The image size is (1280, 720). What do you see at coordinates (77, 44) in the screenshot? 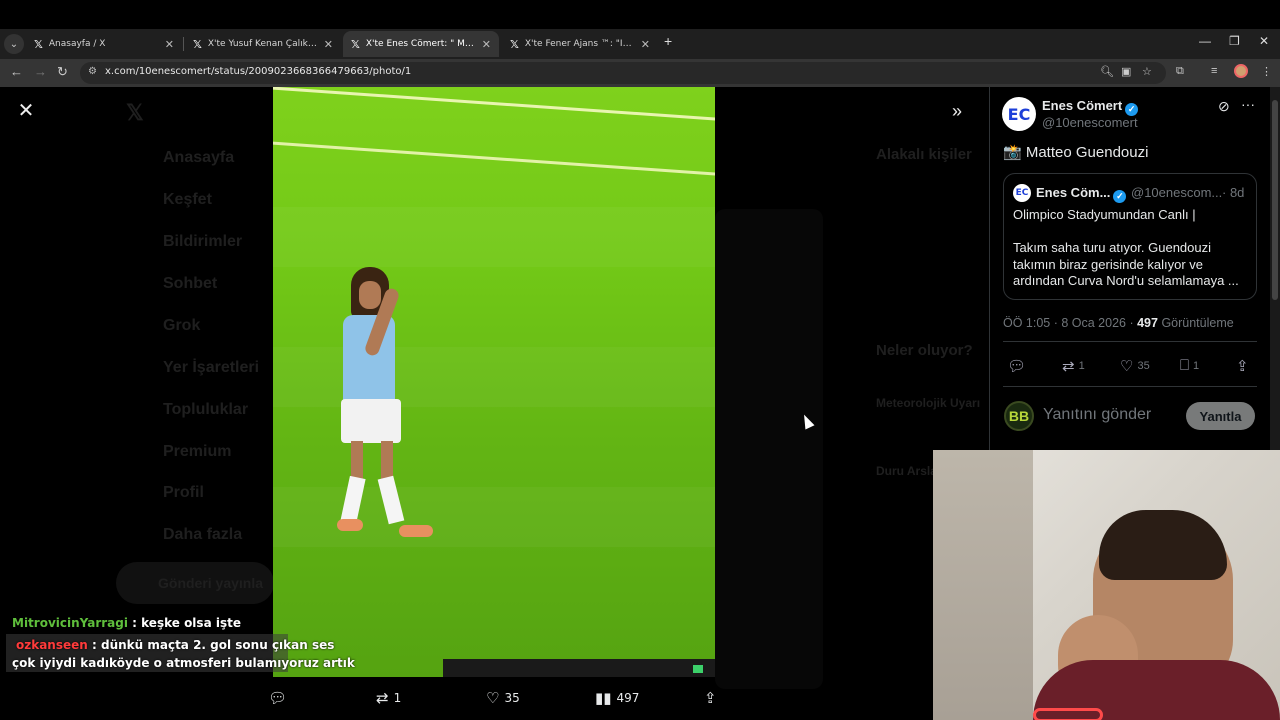
I see `tab-title: Anasayfa / X` at bounding box center [77, 44].